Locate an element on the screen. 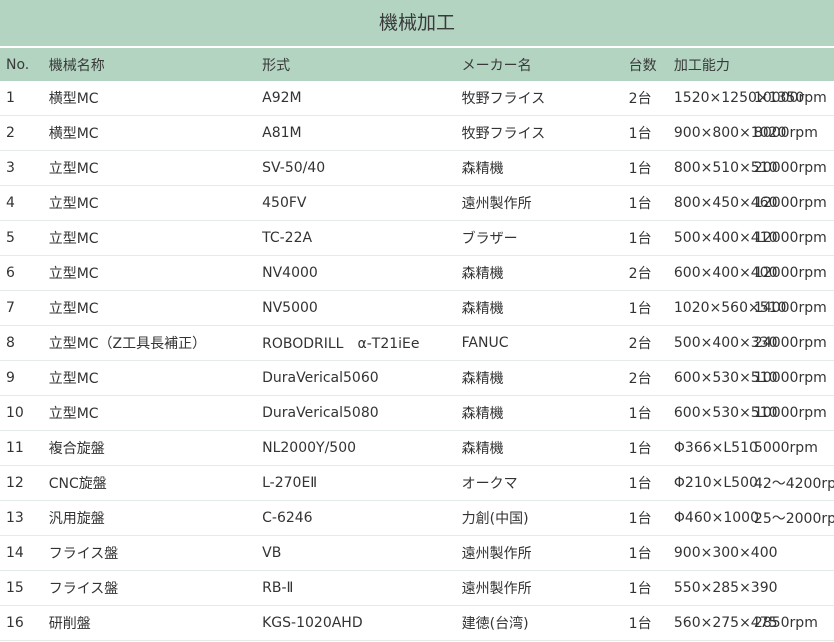  cell-no: 7 is located at coordinates (24, 308).